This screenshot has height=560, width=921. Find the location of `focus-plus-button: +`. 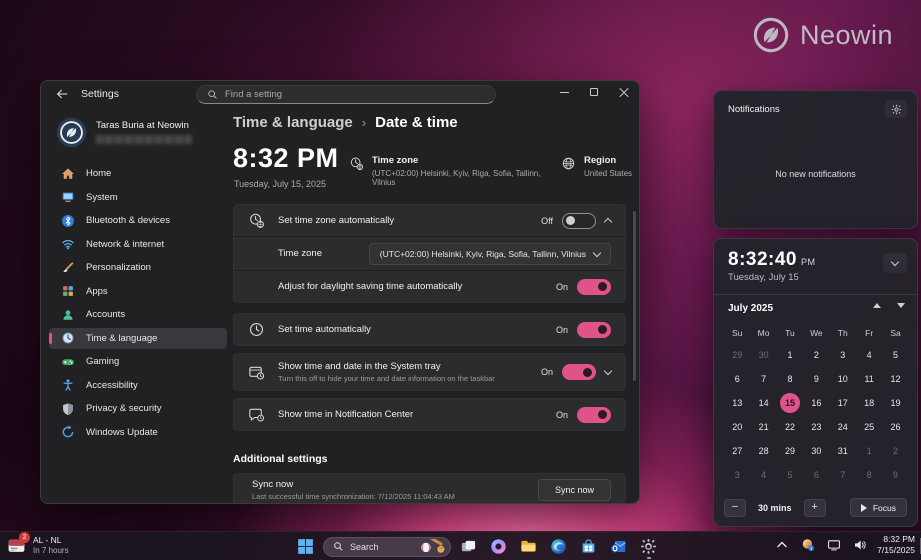

focus-plus-button: + is located at coordinates (814, 507).